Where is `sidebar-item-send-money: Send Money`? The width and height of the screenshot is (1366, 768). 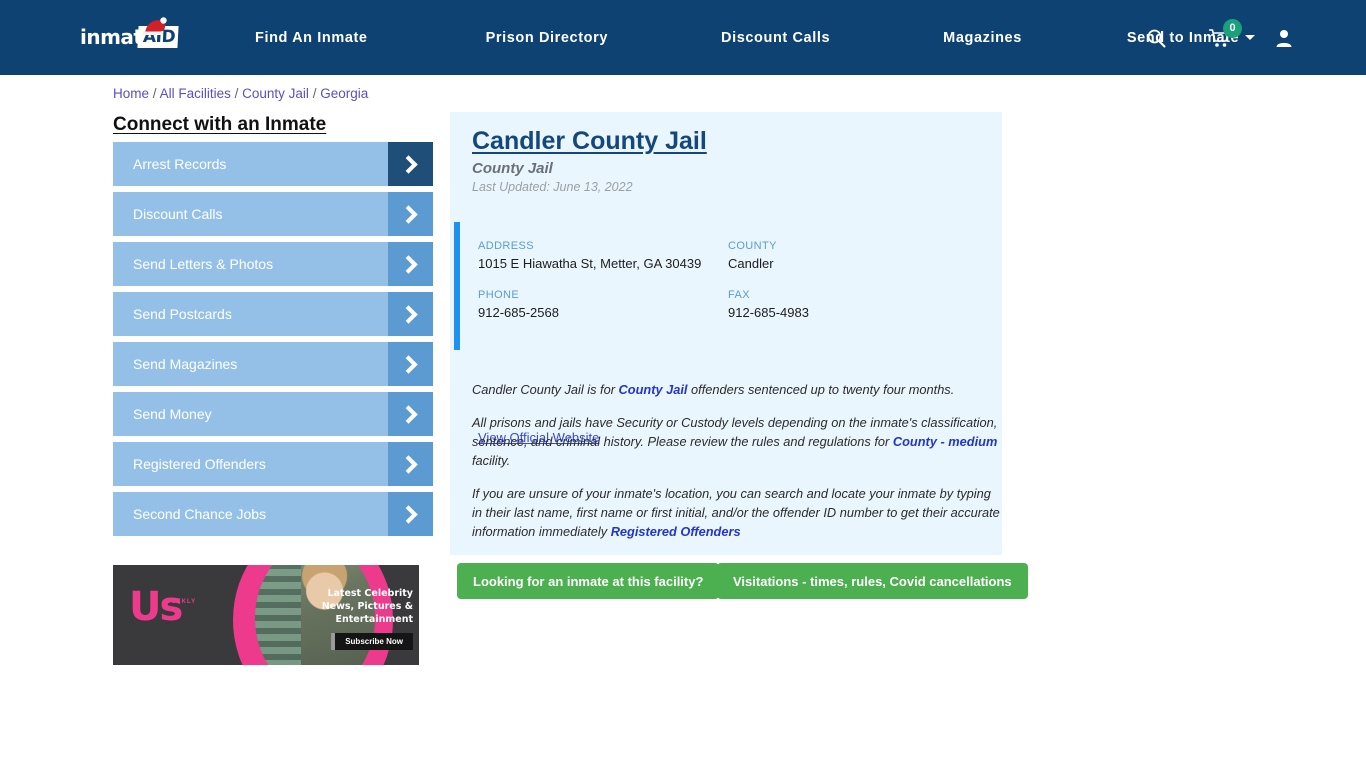
sidebar-item-send-money: Send Money is located at coordinates (273, 414).